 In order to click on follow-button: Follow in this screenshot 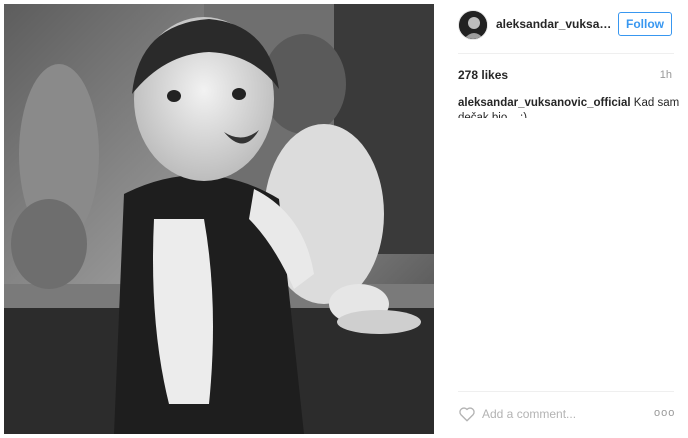, I will do `click(645, 24)`.